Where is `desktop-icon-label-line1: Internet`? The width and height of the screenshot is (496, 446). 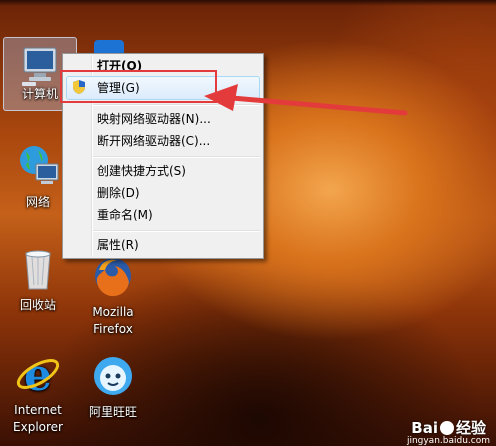 desktop-icon-label-line1: Internet is located at coordinates (38, 410).